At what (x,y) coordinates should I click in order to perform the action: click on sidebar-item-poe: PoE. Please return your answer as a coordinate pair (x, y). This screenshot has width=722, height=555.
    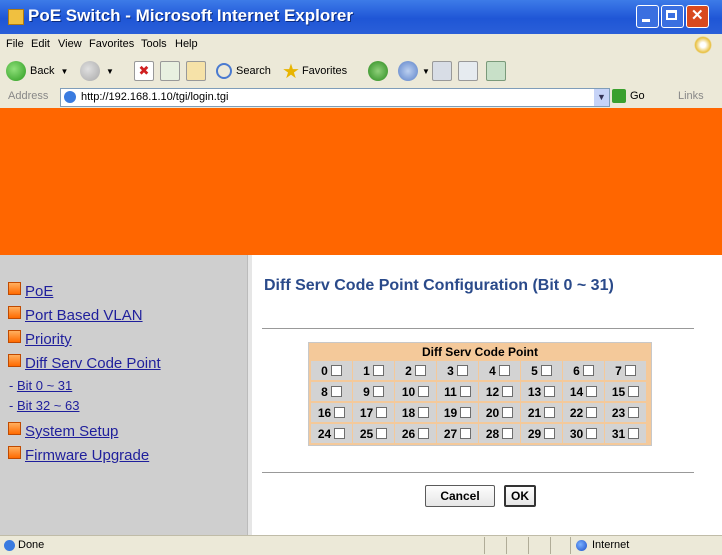
    Looking at the image, I should click on (30, 291).